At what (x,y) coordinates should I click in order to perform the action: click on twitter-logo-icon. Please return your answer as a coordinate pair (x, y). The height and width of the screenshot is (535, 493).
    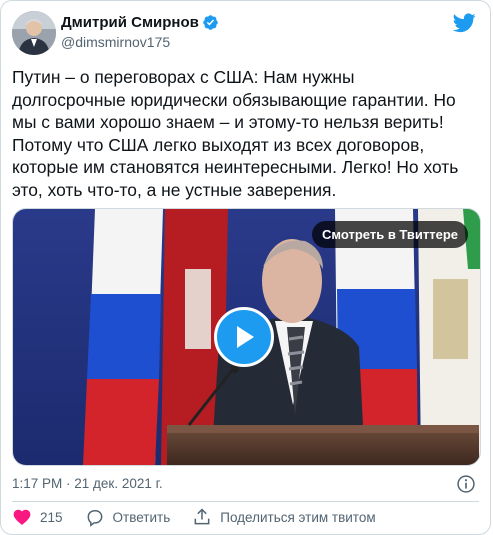
    Looking at the image, I should click on (464, 23).